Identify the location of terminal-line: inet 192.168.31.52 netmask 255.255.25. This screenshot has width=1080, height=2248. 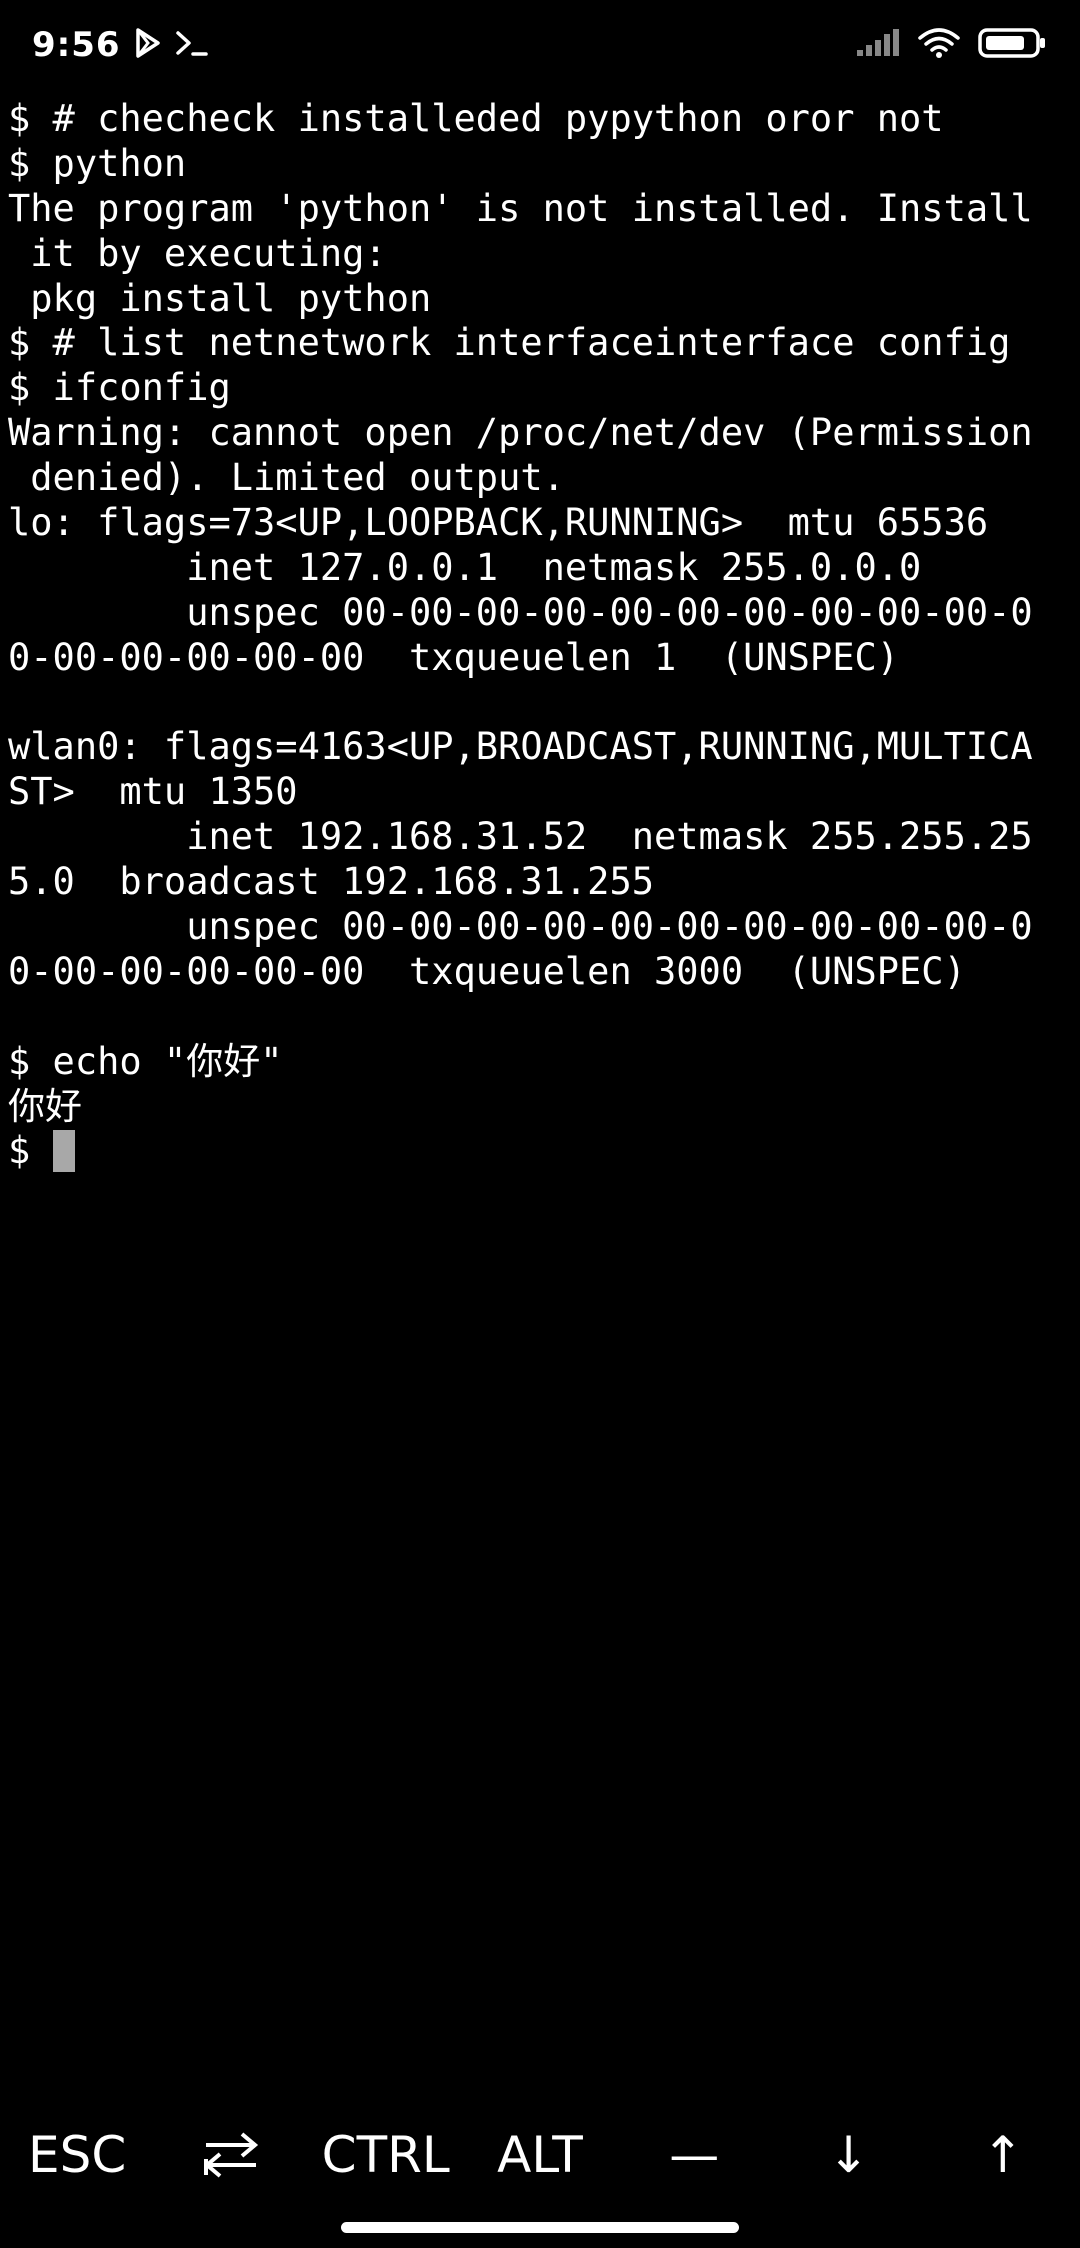
(520, 837).